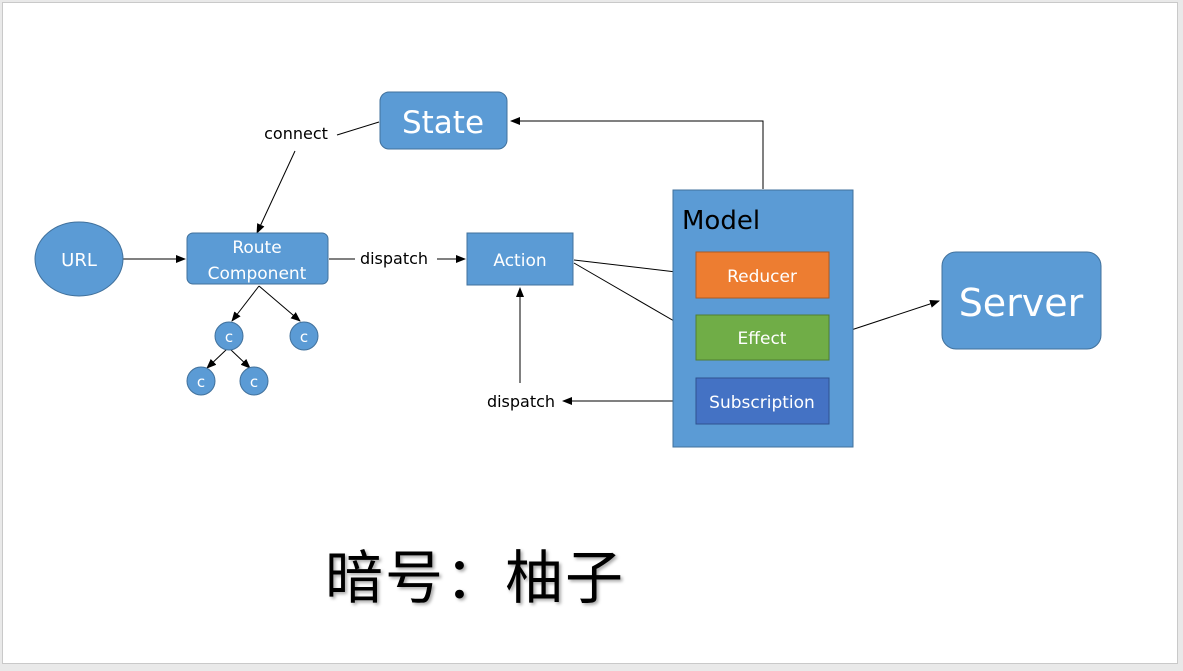 The width and height of the screenshot is (1183, 671). I want to click on caption-text: 暗号：柚子, so click(475, 578).